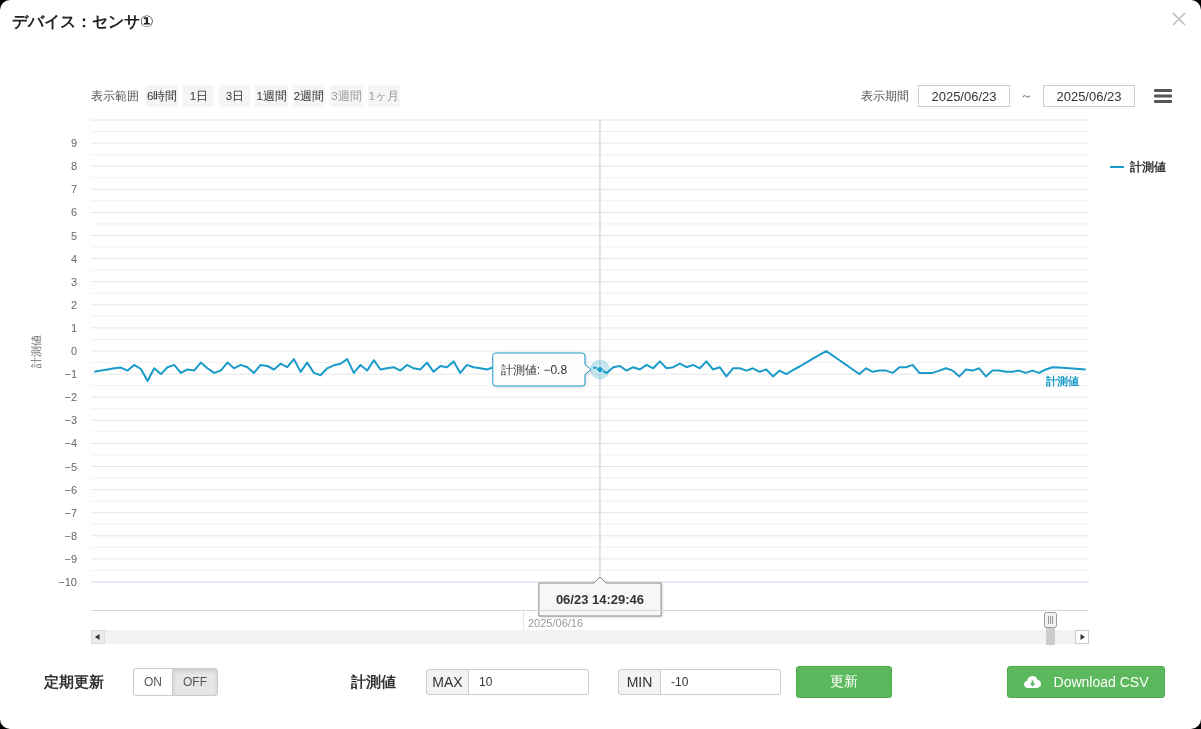 The image size is (1201, 729). Describe the element at coordinates (73, 281) in the screenshot. I see `y-axis-label: 3` at that location.